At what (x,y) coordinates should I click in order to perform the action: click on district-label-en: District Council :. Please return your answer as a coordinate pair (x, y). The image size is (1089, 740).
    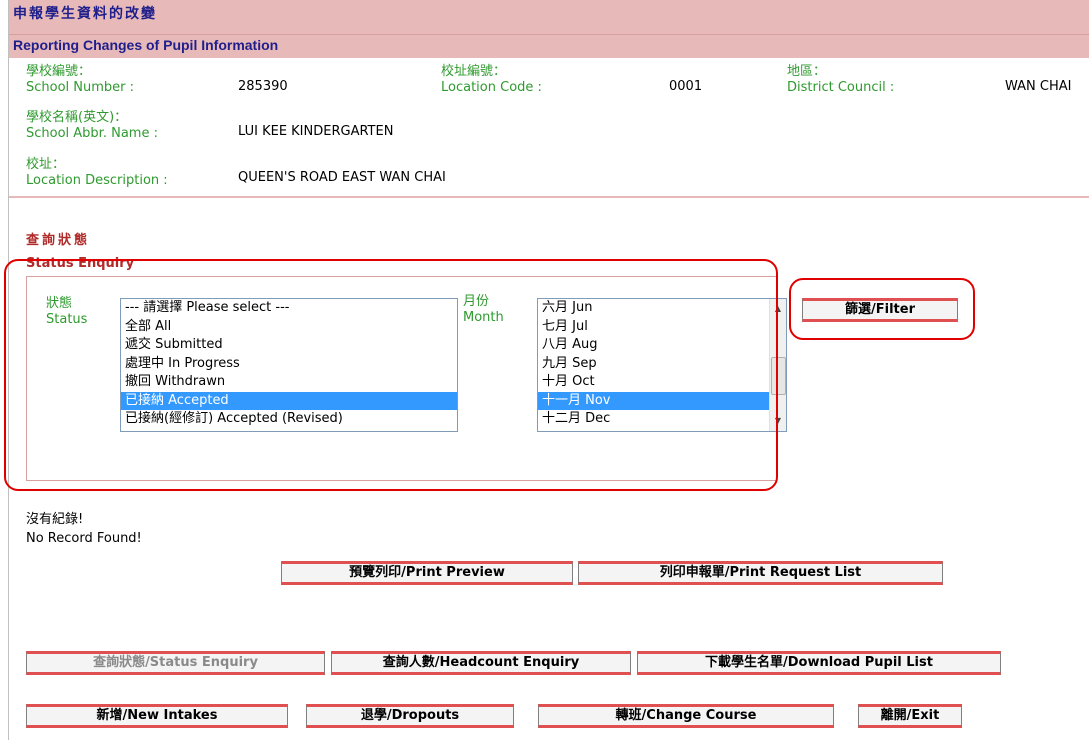
    Looking at the image, I should click on (841, 87).